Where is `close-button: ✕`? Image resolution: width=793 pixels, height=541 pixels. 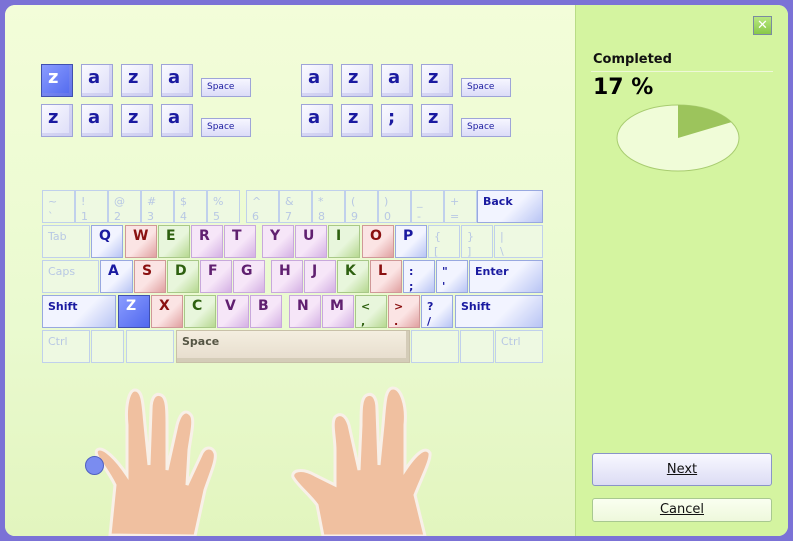
close-button: ✕ is located at coordinates (762, 25).